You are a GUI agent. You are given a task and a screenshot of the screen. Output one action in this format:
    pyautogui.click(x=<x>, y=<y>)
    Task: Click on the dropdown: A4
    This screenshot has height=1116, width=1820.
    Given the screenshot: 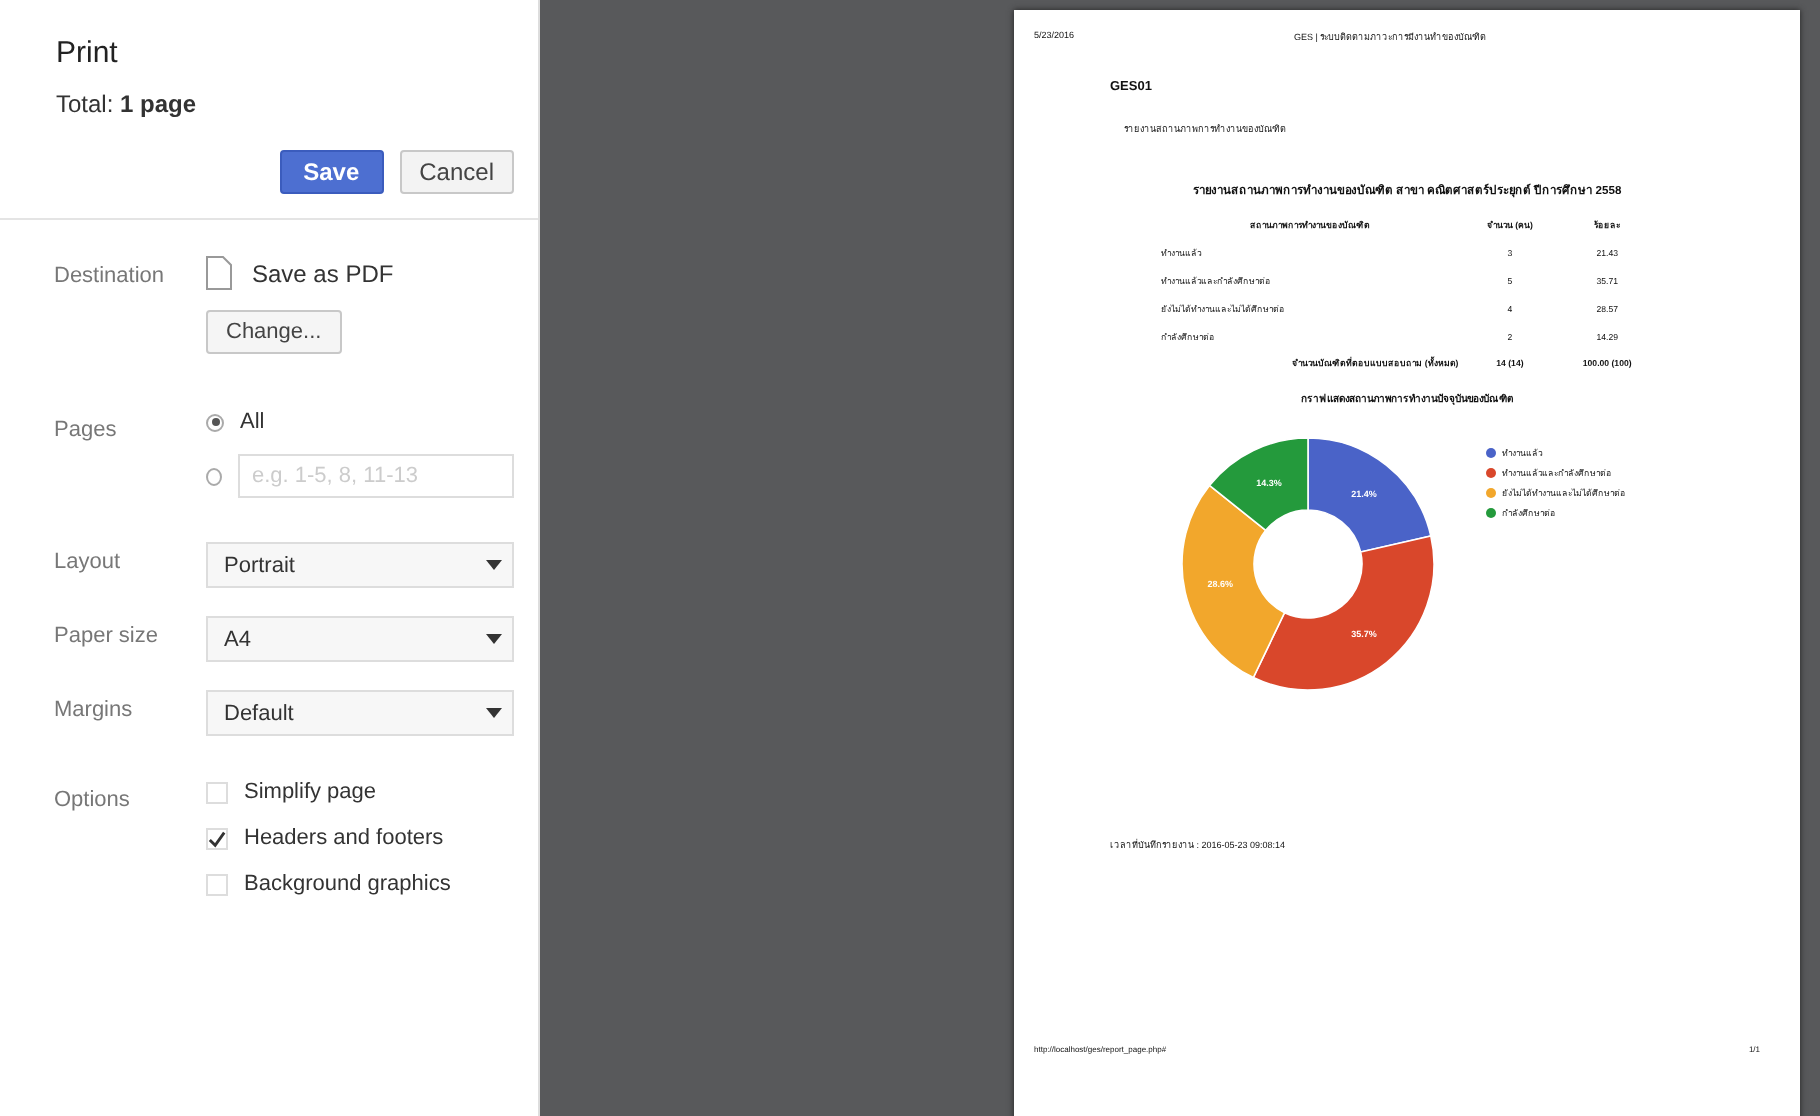 What is the action you would take?
    pyautogui.click(x=360, y=639)
    